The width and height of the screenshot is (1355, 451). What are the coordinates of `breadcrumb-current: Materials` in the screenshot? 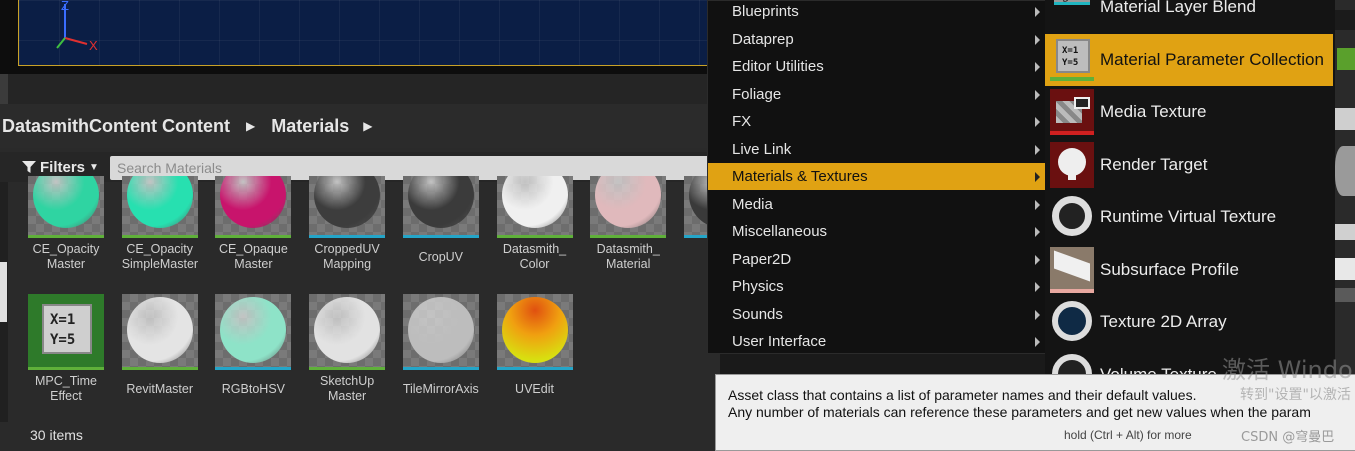 It's located at (310, 126).